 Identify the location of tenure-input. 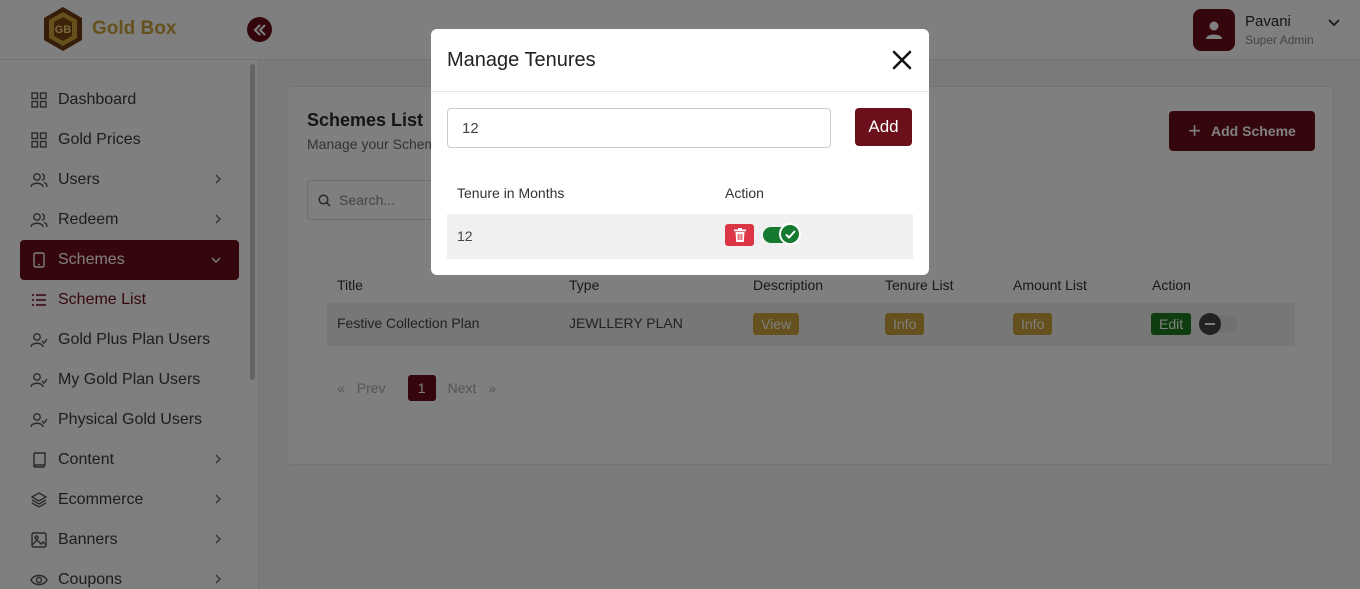
(639, 128).